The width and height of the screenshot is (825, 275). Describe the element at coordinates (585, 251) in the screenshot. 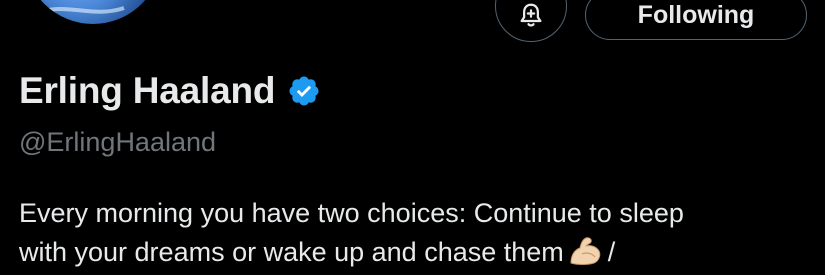

I see `flexed-biceps-icon` at that location.